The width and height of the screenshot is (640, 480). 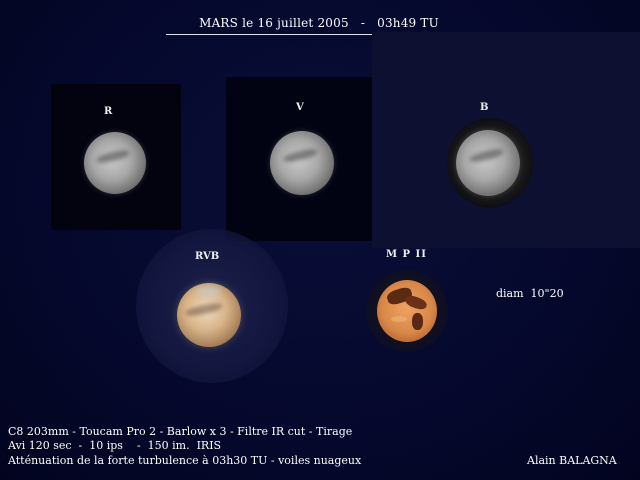 I want to click on image-title: MARS le 16 juillet 2005 - 03h49 TU, so click(x=319, y=23).